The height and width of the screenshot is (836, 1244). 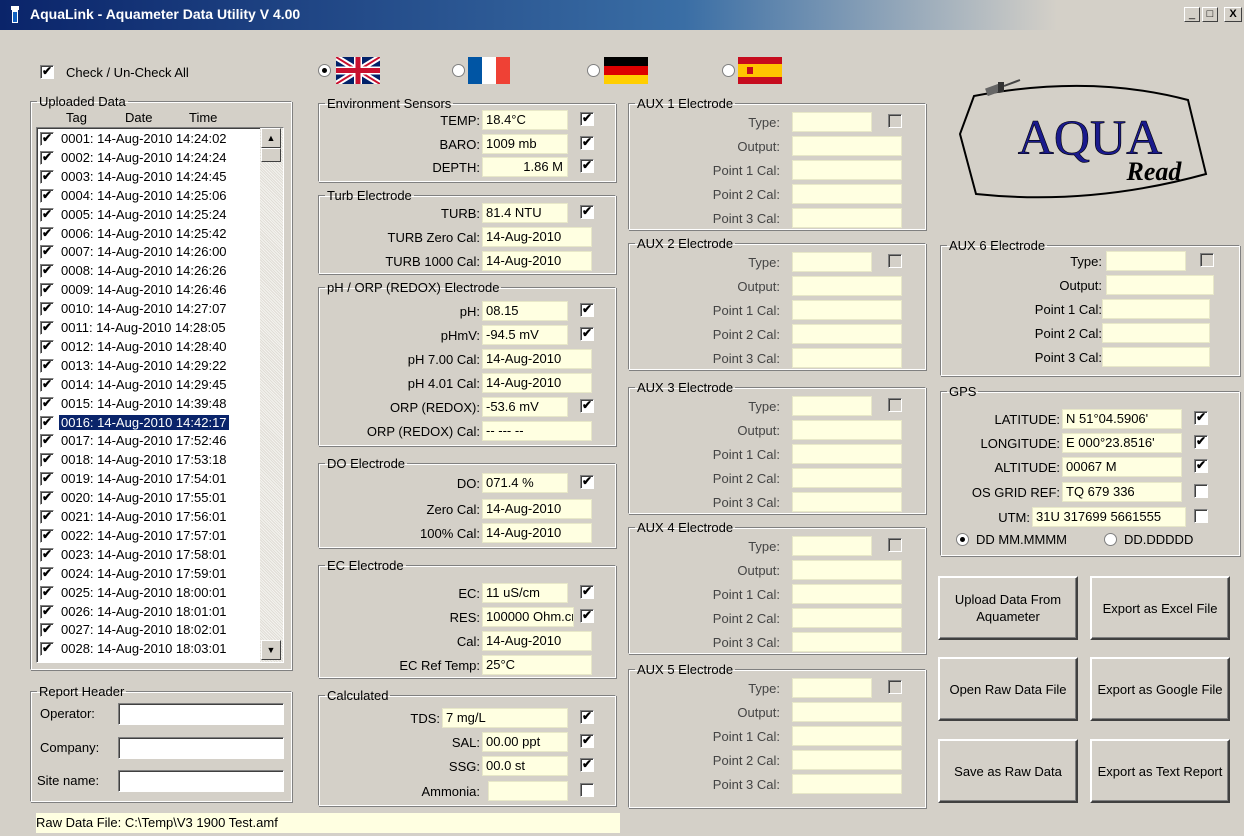 I want to click on company-input, so click(x=201, y=748).